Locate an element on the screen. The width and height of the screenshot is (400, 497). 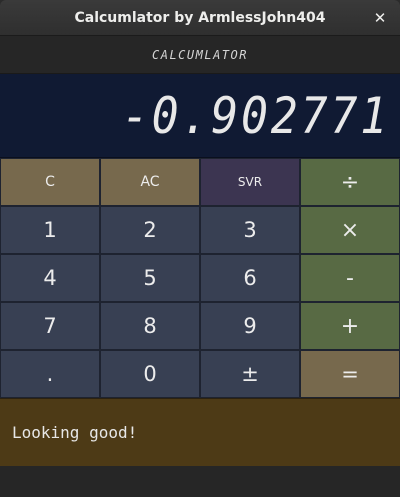
key-0-button: 0 is located at coordinates (150, 374).